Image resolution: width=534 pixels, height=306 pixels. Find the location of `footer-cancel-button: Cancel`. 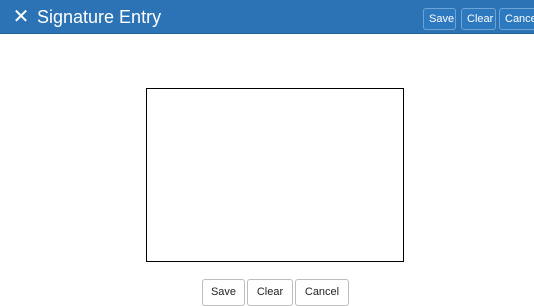

footer-cancel-button: Cancel is located at coordinates (322, 292).